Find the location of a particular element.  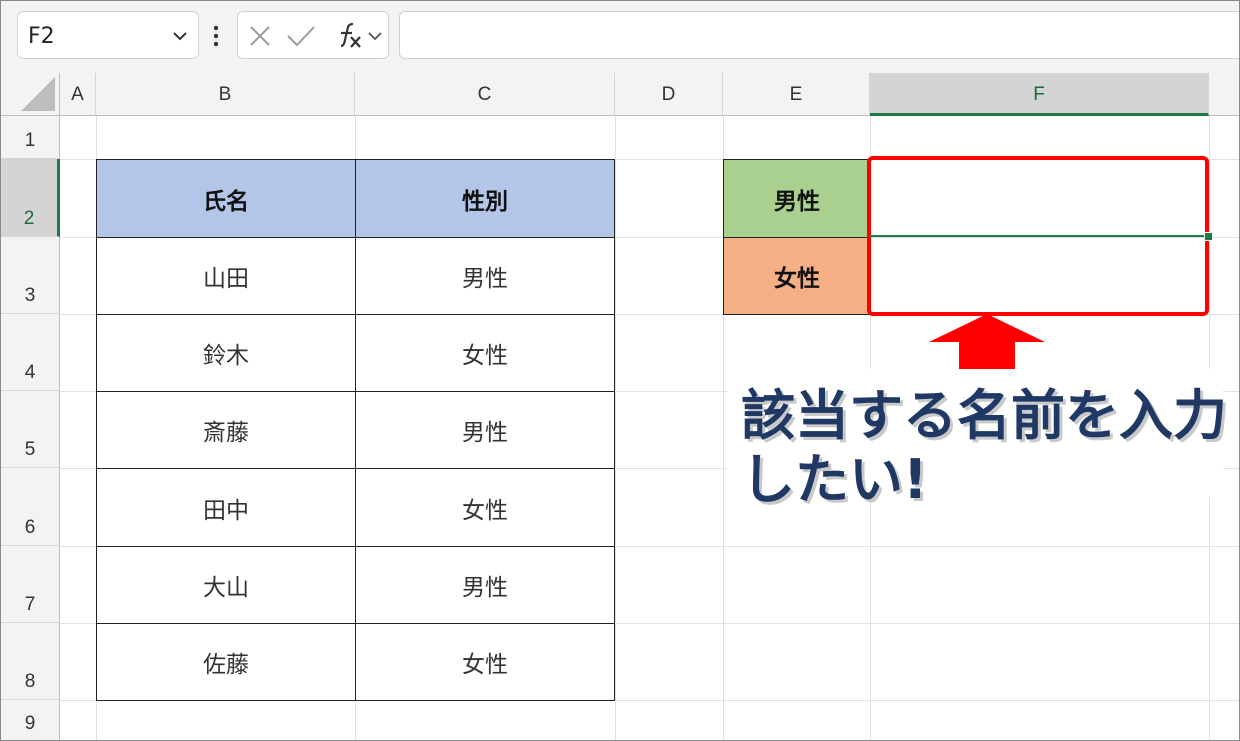

arrow-up-icon is located at coordinates (987, 343).